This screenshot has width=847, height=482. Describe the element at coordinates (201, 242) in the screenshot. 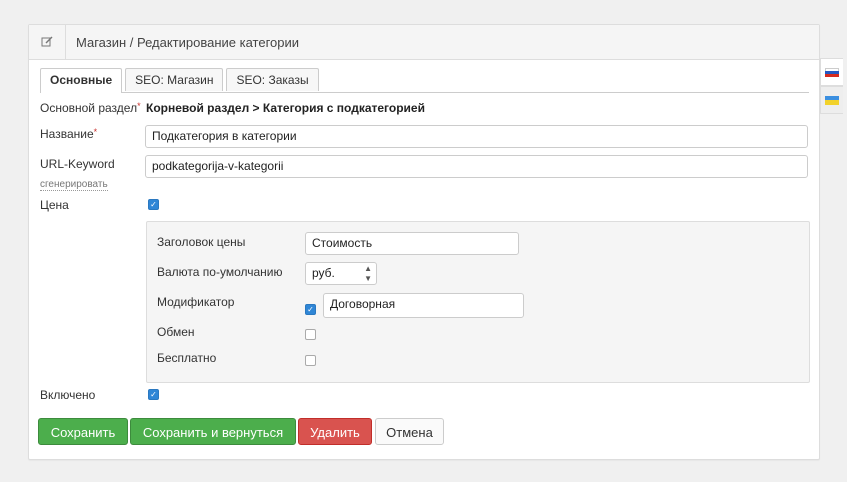

I see `price-title-label: Заголовок цены` at that location.